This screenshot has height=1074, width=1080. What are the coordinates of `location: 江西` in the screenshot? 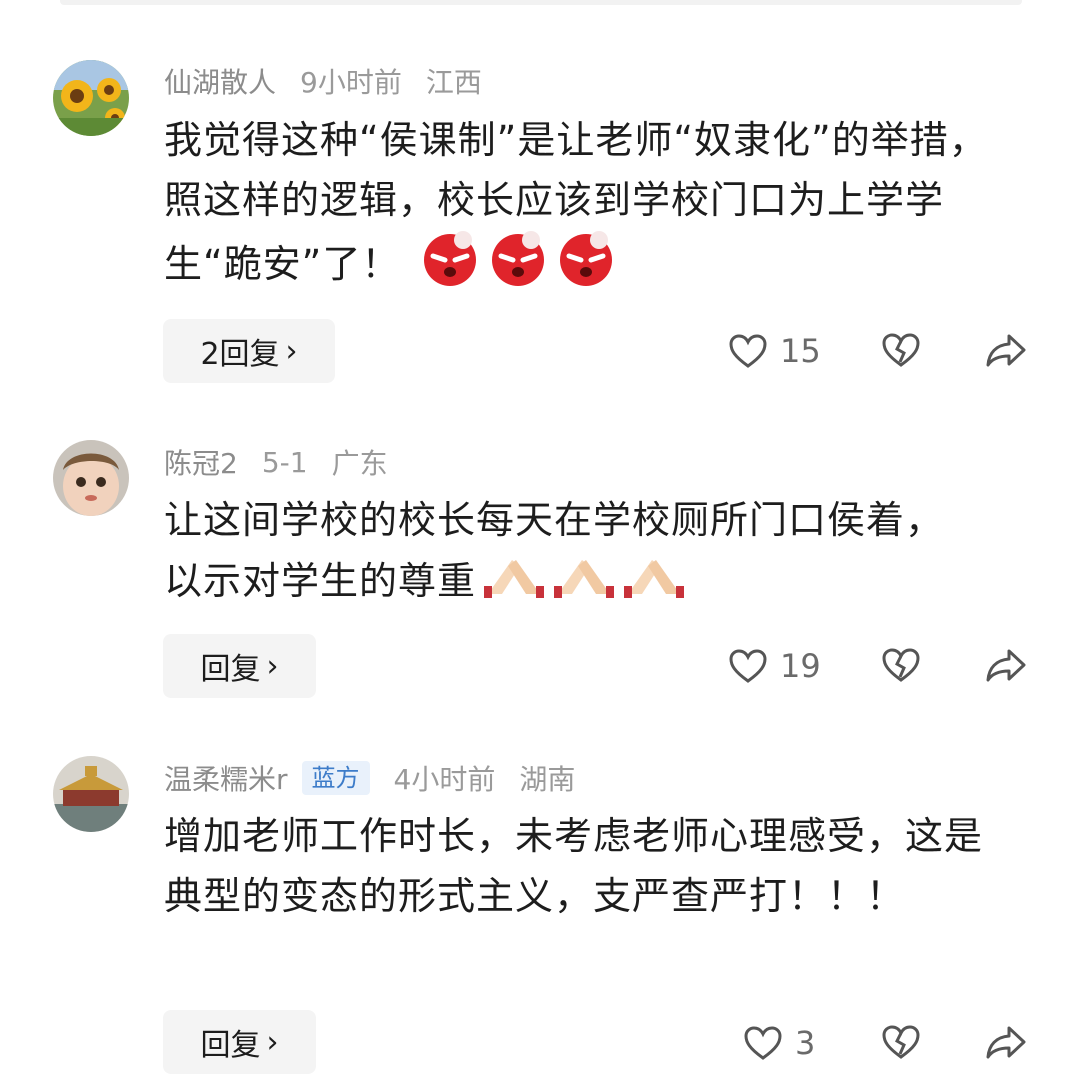 It's located at (453, 82).